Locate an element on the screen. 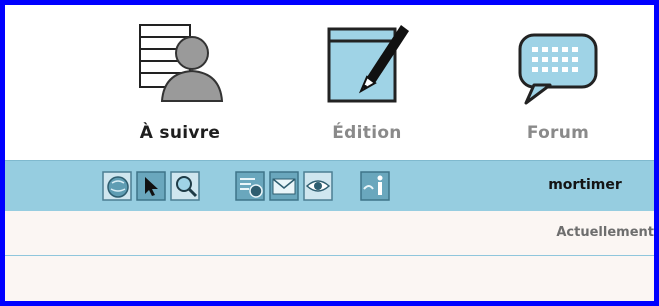 This screenshot has width=659, height=306. user-list-icon is located at coordinates (181, 63).